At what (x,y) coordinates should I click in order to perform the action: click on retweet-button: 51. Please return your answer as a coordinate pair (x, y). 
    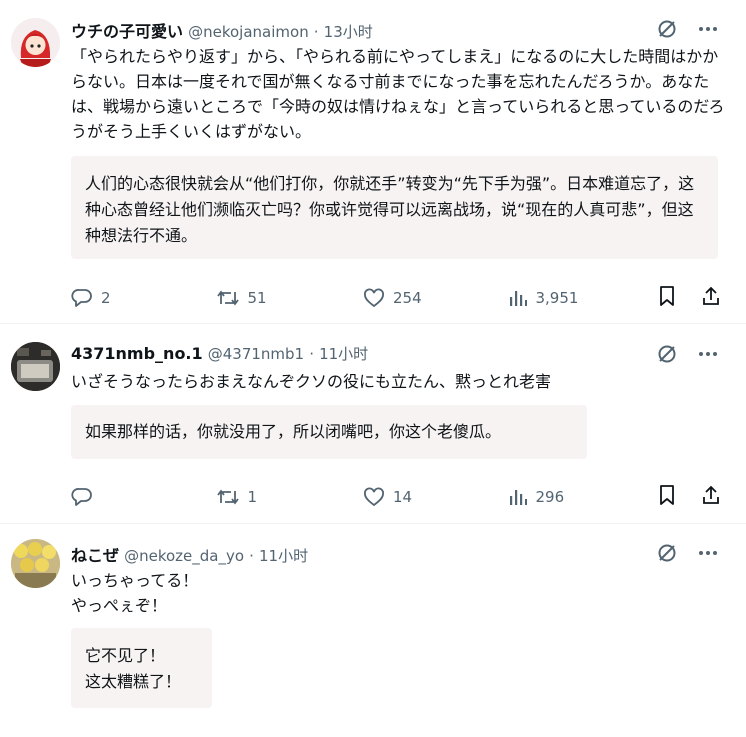
    Looking at the image, I should click on (290, 298).